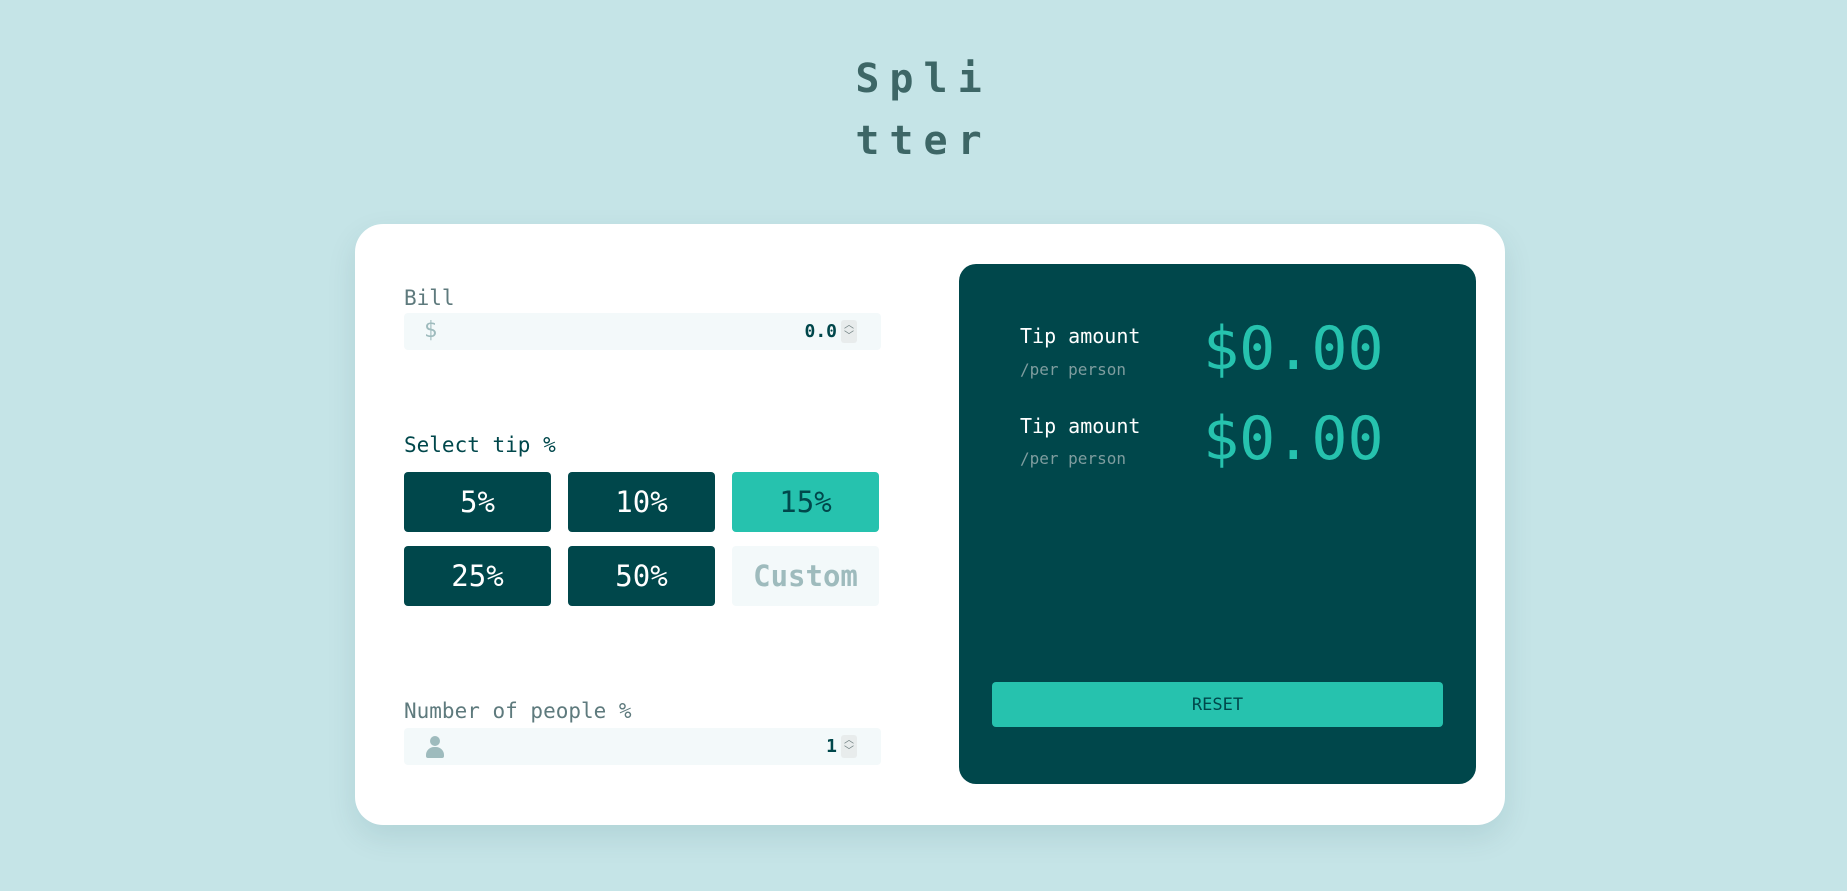  I want to click on people-stepper: ︿ ﹀, so click(849, 746).